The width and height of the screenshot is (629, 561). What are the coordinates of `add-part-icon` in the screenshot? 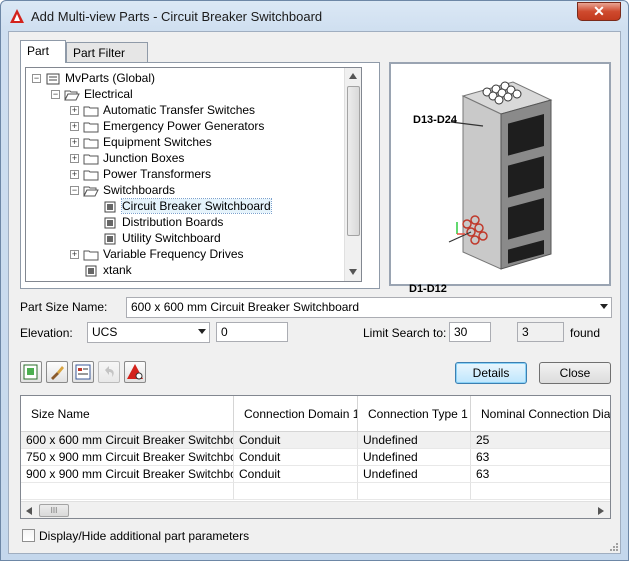 It's located at (30, 372).